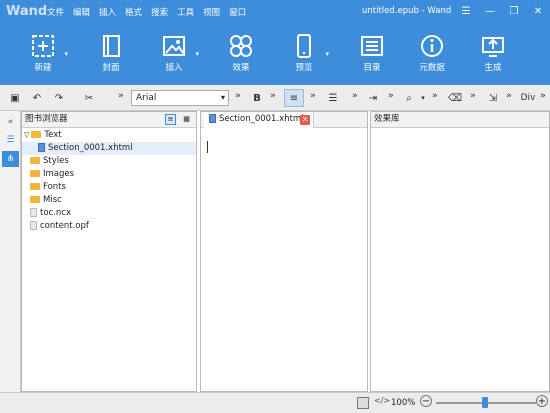 This screenshot has width=550, height=413. I want to click on effects-button: 效果, so click(241, 55).